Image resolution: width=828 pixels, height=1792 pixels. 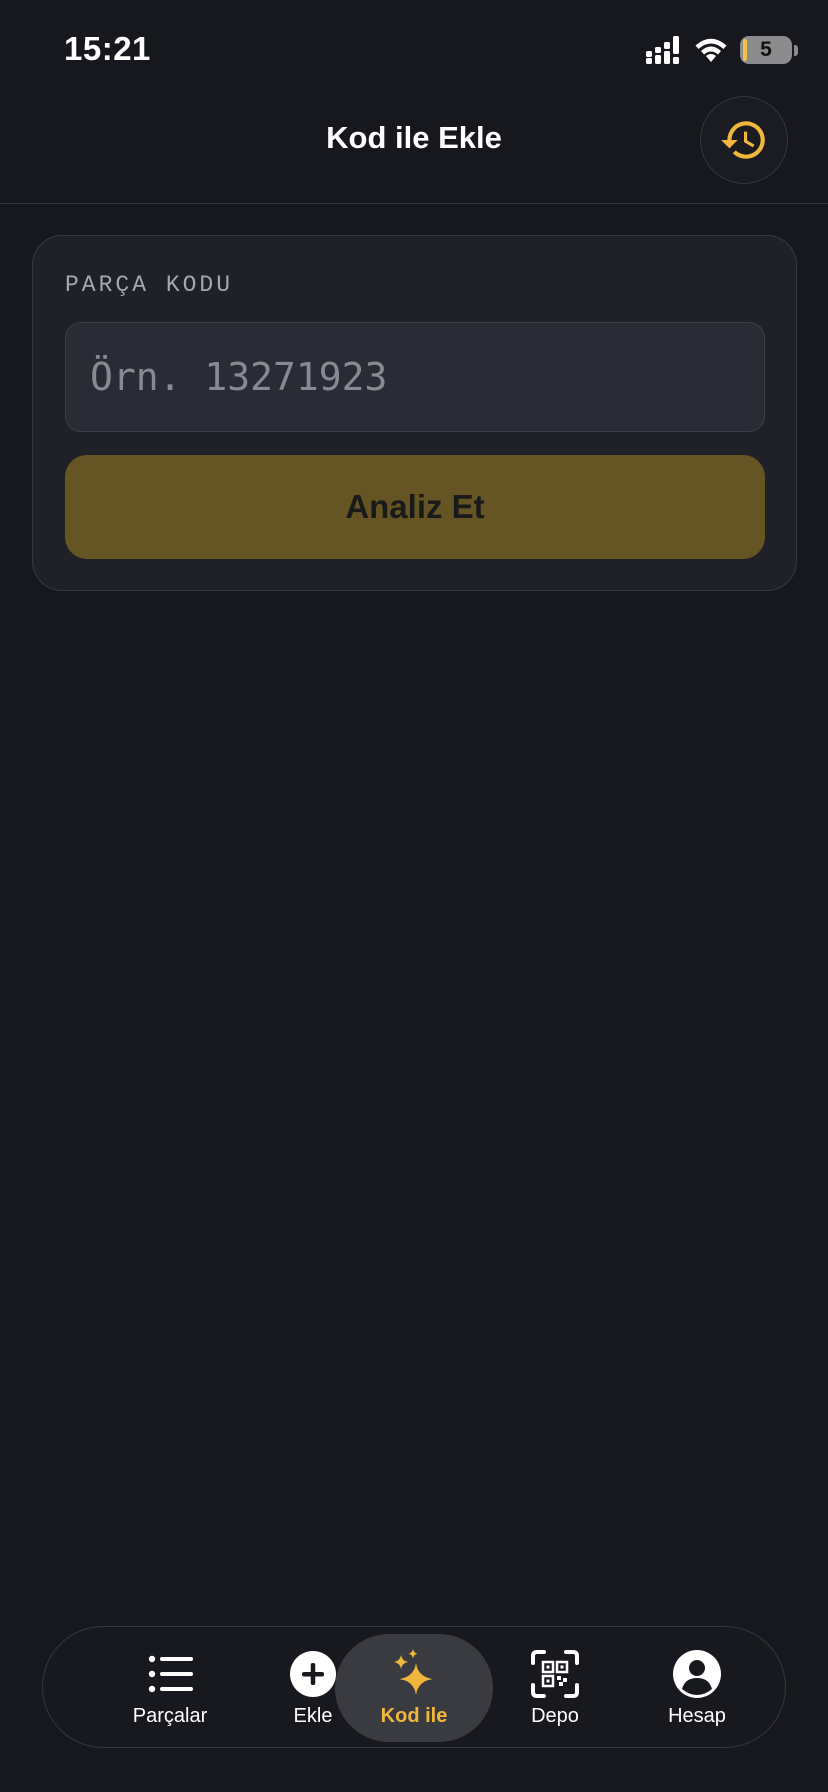 I want to click on status-indicators: 5, so click(x=722, y=50).